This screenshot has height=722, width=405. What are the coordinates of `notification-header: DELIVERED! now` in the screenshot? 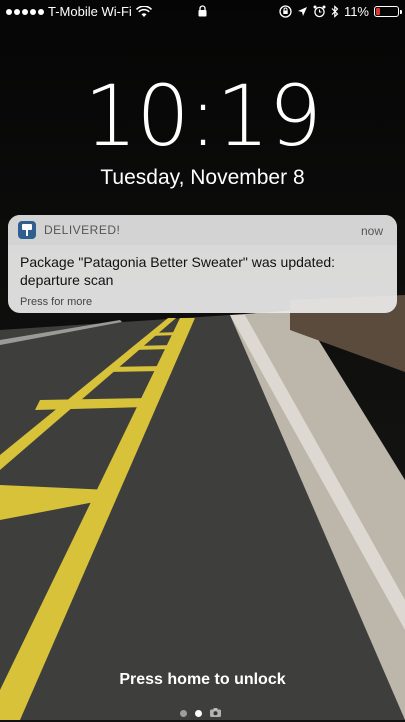 It's located at (202, 230).